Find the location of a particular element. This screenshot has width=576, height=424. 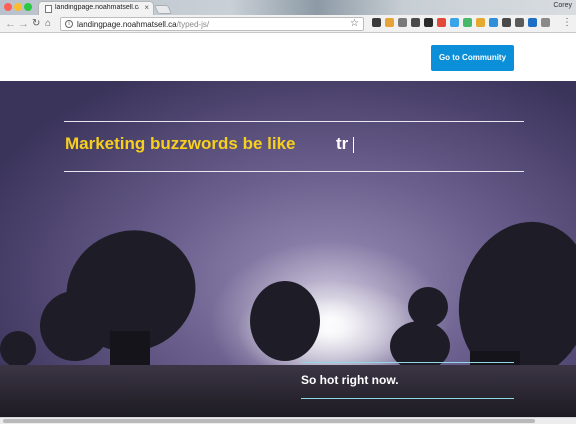

info-icon: i is located at coordinates (69, 24).